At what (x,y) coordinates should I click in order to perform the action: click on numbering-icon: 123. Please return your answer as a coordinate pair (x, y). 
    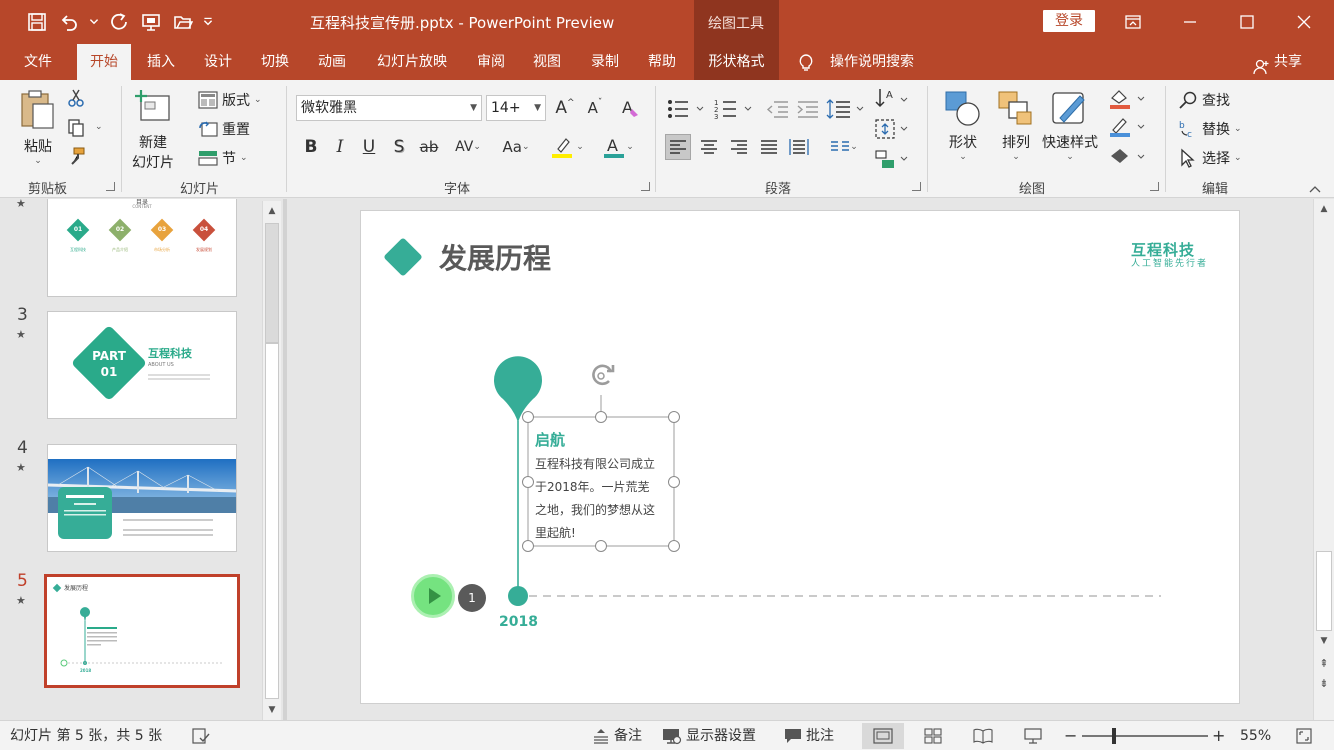
    Looking at the image, I should click on (734, 109).